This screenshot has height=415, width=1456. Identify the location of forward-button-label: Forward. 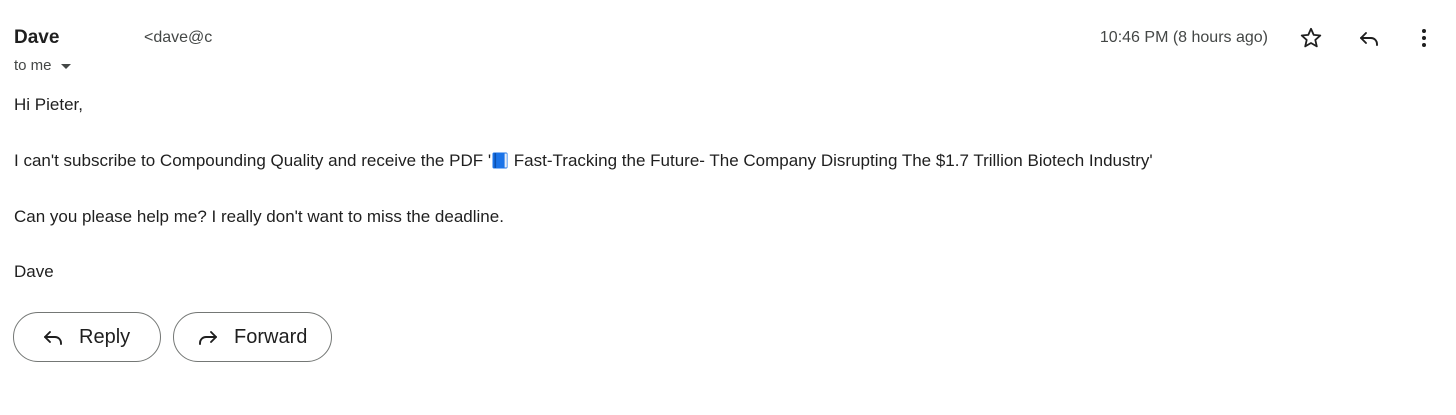
(271, 336).